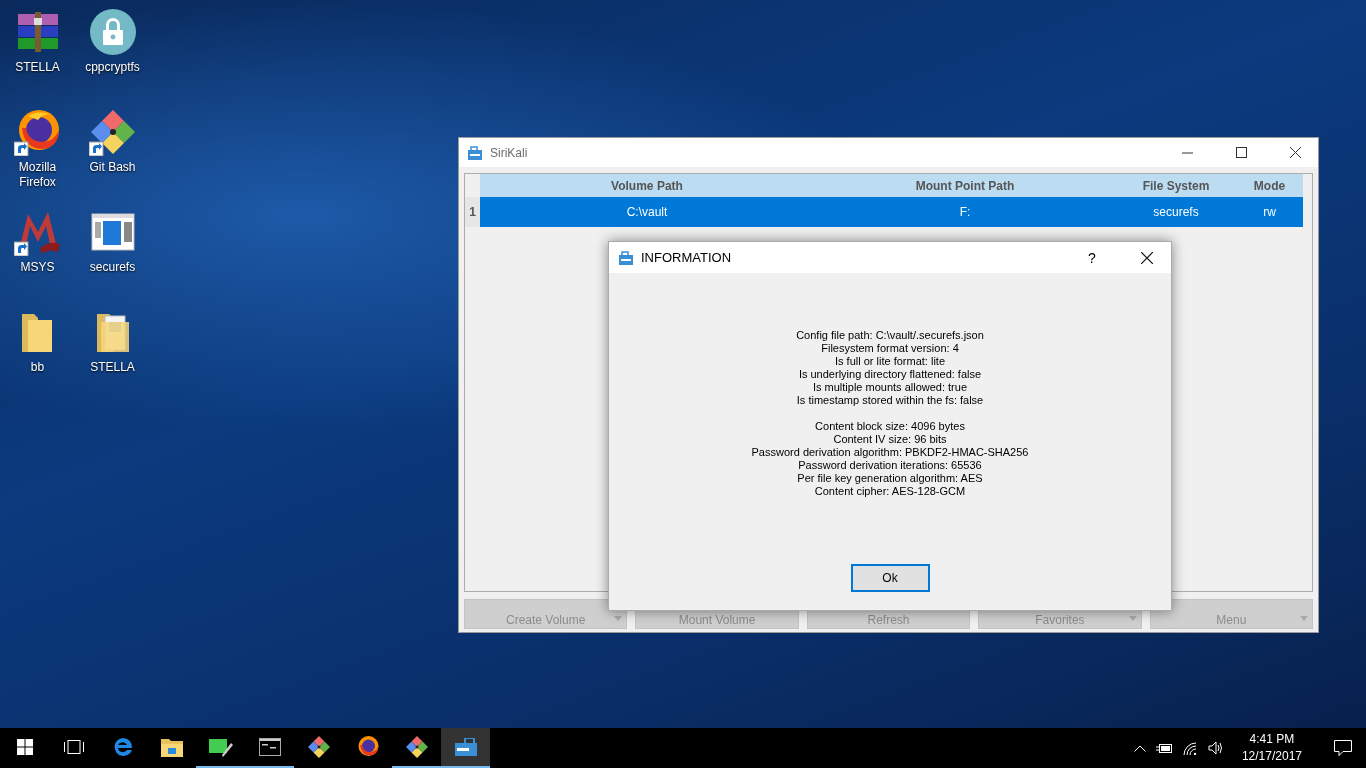 The width and height of the screenshot is (1366, 768). What do you see at coordinates (1269, 212) in the screenshot?
I see `table-cell: rw` at bounding box center [1269, 212].